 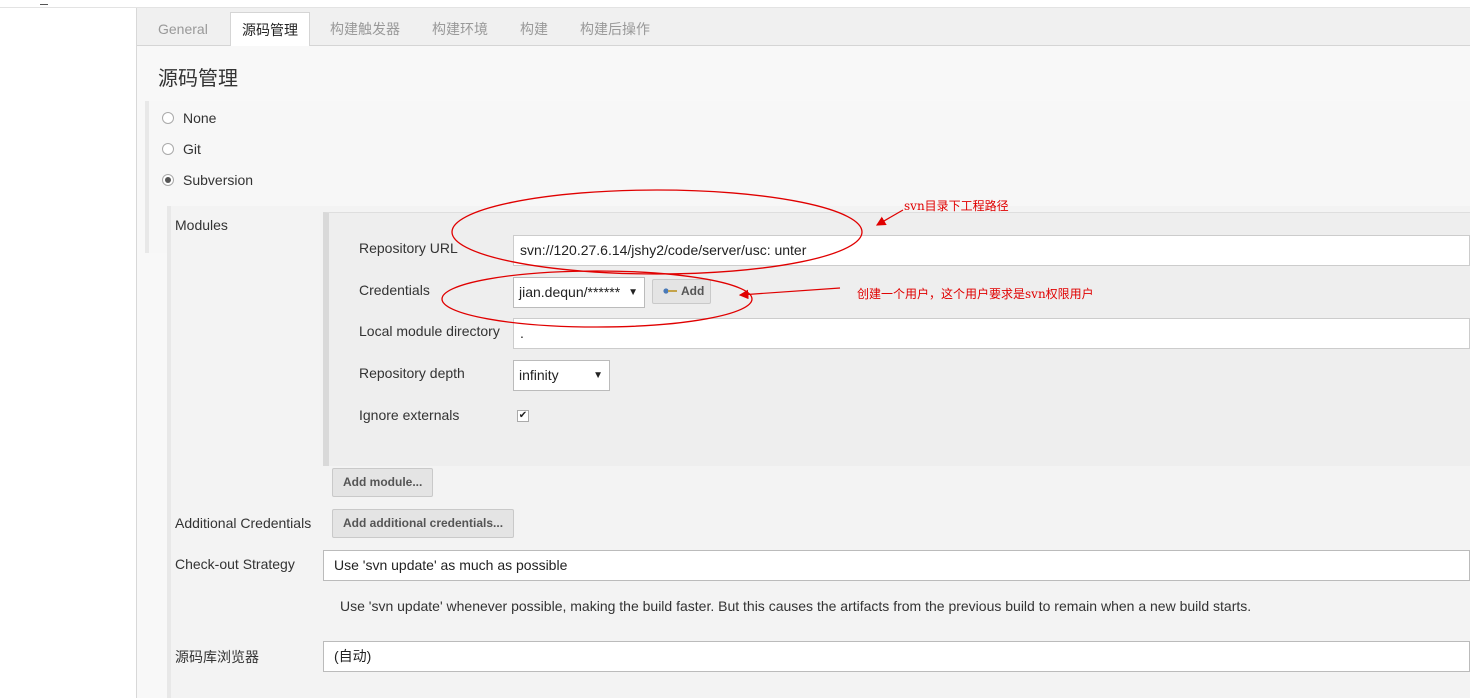 I want to click on credentials-value: jian.dequn/******, so click(x=570, y=292).